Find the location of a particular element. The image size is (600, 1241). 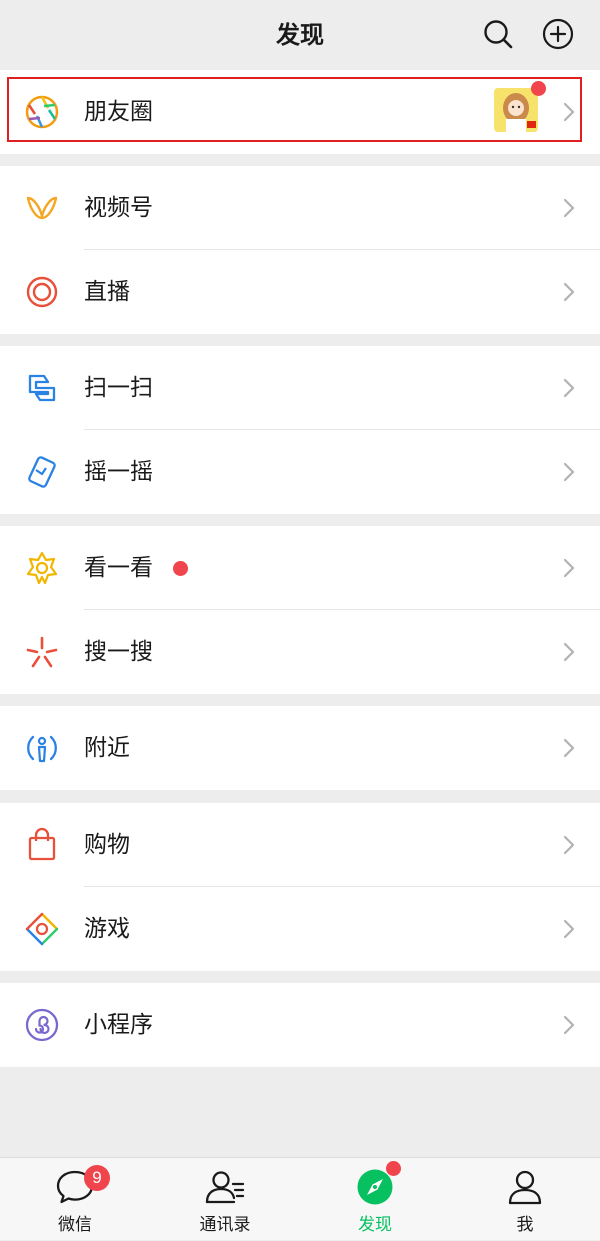

tab-contacts: 通讯录 is located at coordinates (225, 1199).